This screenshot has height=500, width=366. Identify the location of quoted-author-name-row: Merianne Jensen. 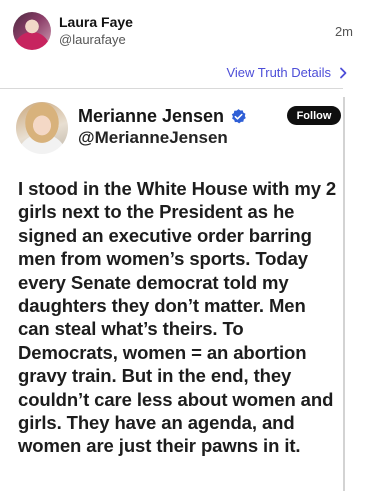
(162, 116).